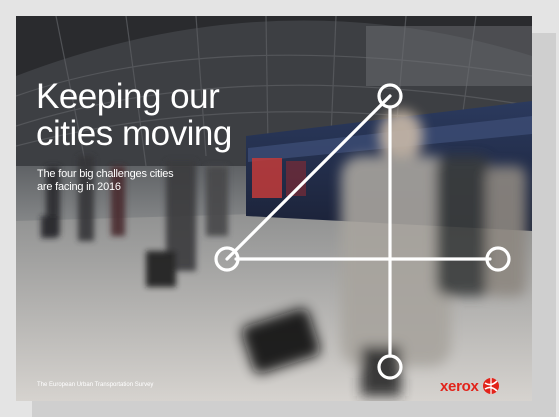 The height and width of the screenshot is (417, 559). Describe the element at coordinates (95, 385) in the screenshot. I see `survey-label: The European Urban Transportation Survey` at that location.